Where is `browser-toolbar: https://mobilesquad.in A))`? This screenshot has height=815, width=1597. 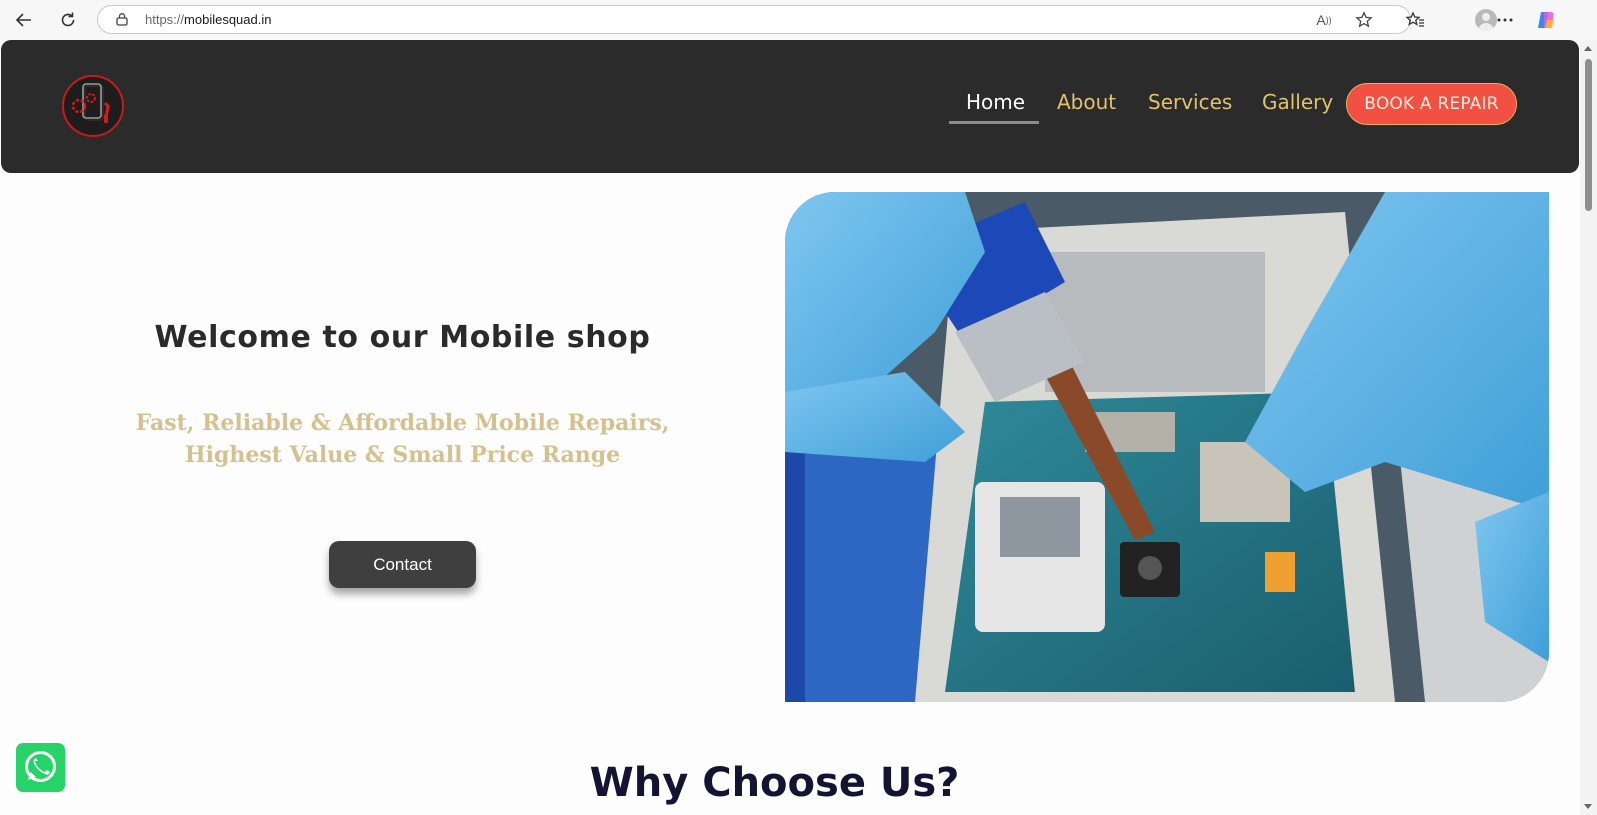
browser-toolbar: https://mobilesquad.in A)) is located at coordinates (798, 20).